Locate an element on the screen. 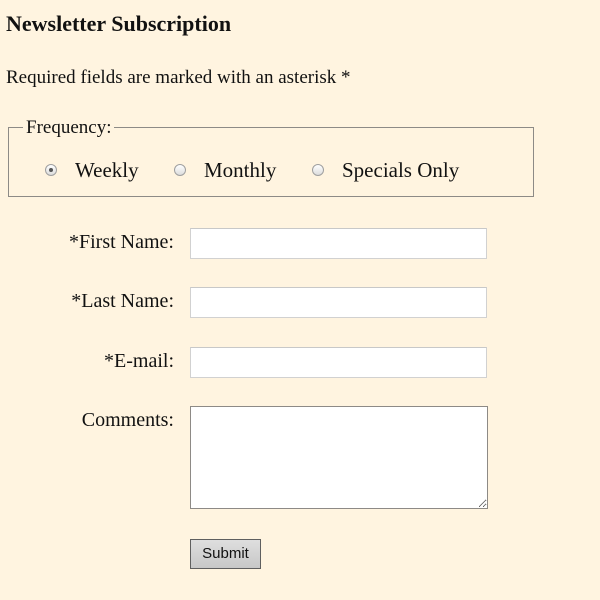  first-name-label: *First Name: is located at coordinates (121, 242).